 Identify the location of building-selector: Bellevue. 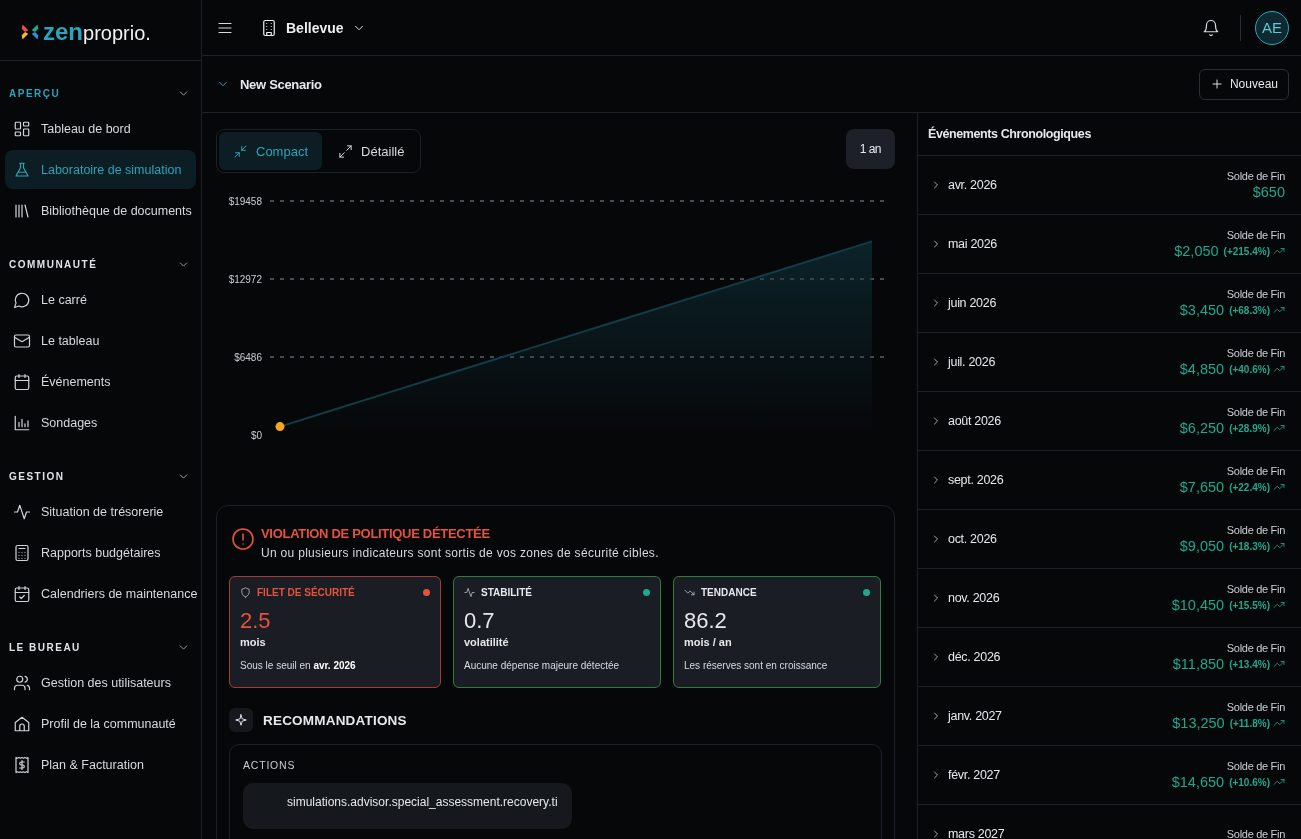
(313, 27).